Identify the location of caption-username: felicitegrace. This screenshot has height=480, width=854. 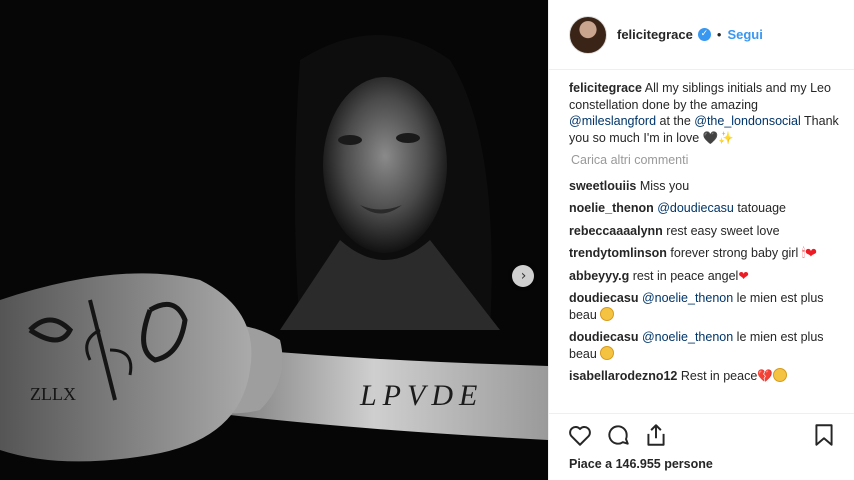
(605, 88).